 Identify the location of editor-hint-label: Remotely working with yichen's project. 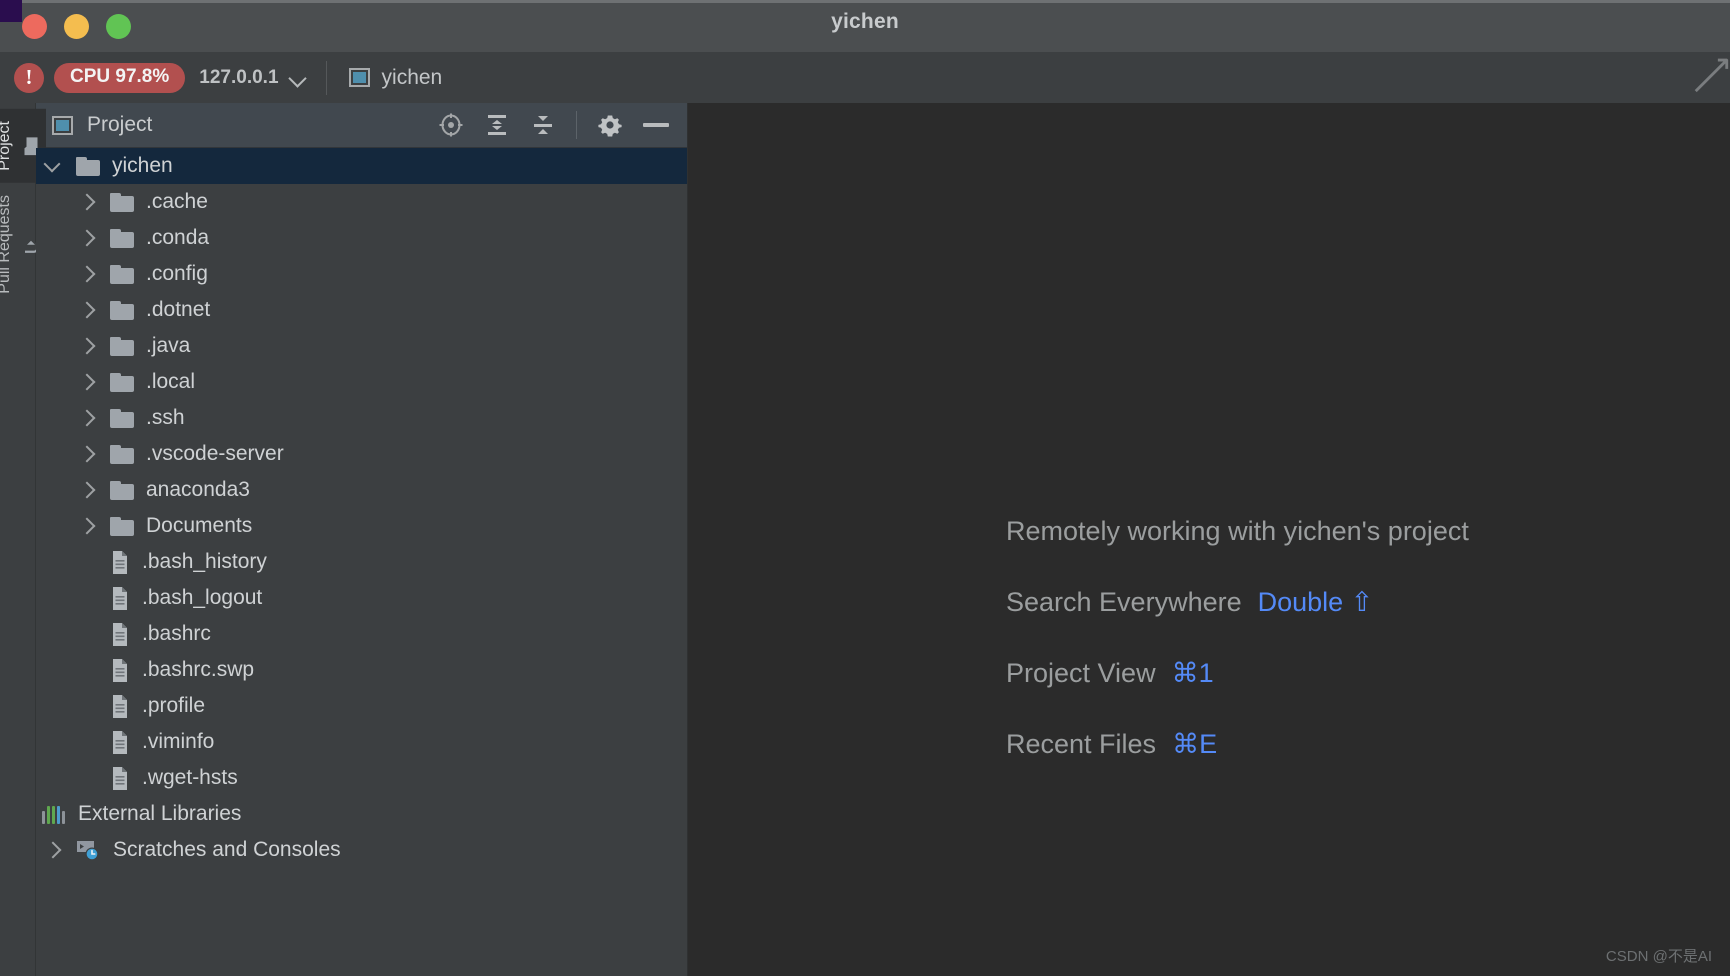
(1237, 531).